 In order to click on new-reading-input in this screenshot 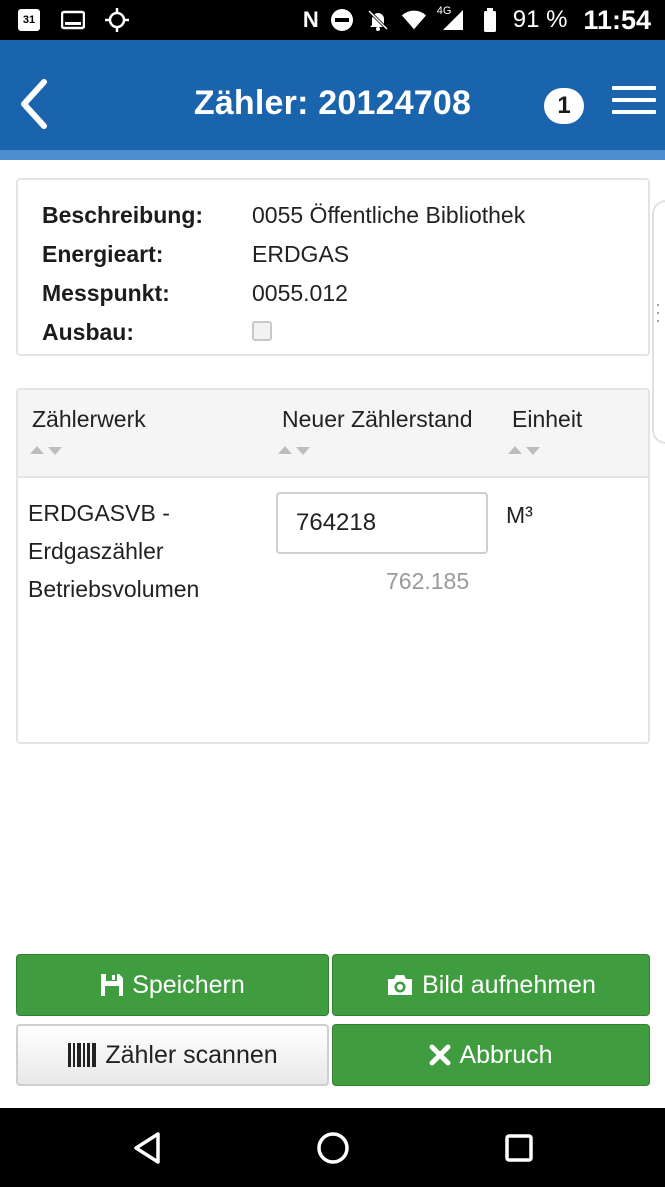, I will do `click(382, 523)`.